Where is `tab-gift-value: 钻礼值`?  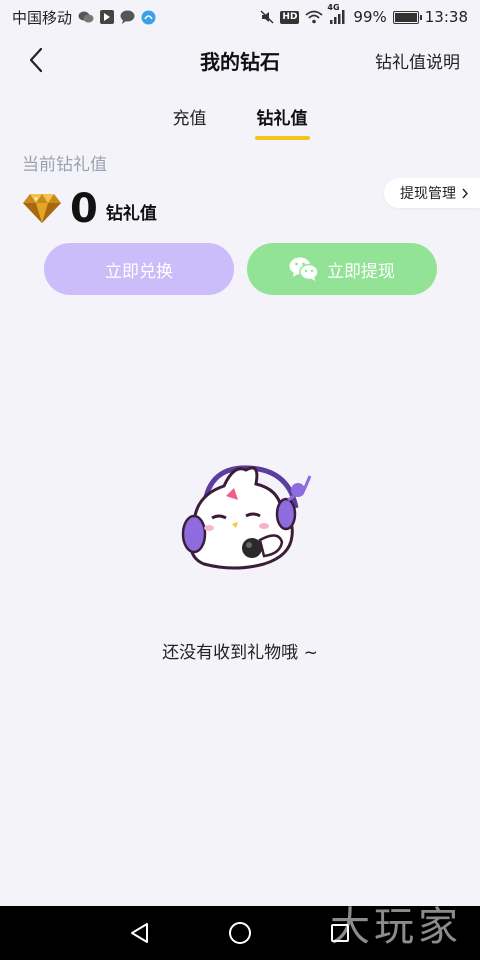 tab-gift-value: 钻礼值 is located at coordinates (282, 122).